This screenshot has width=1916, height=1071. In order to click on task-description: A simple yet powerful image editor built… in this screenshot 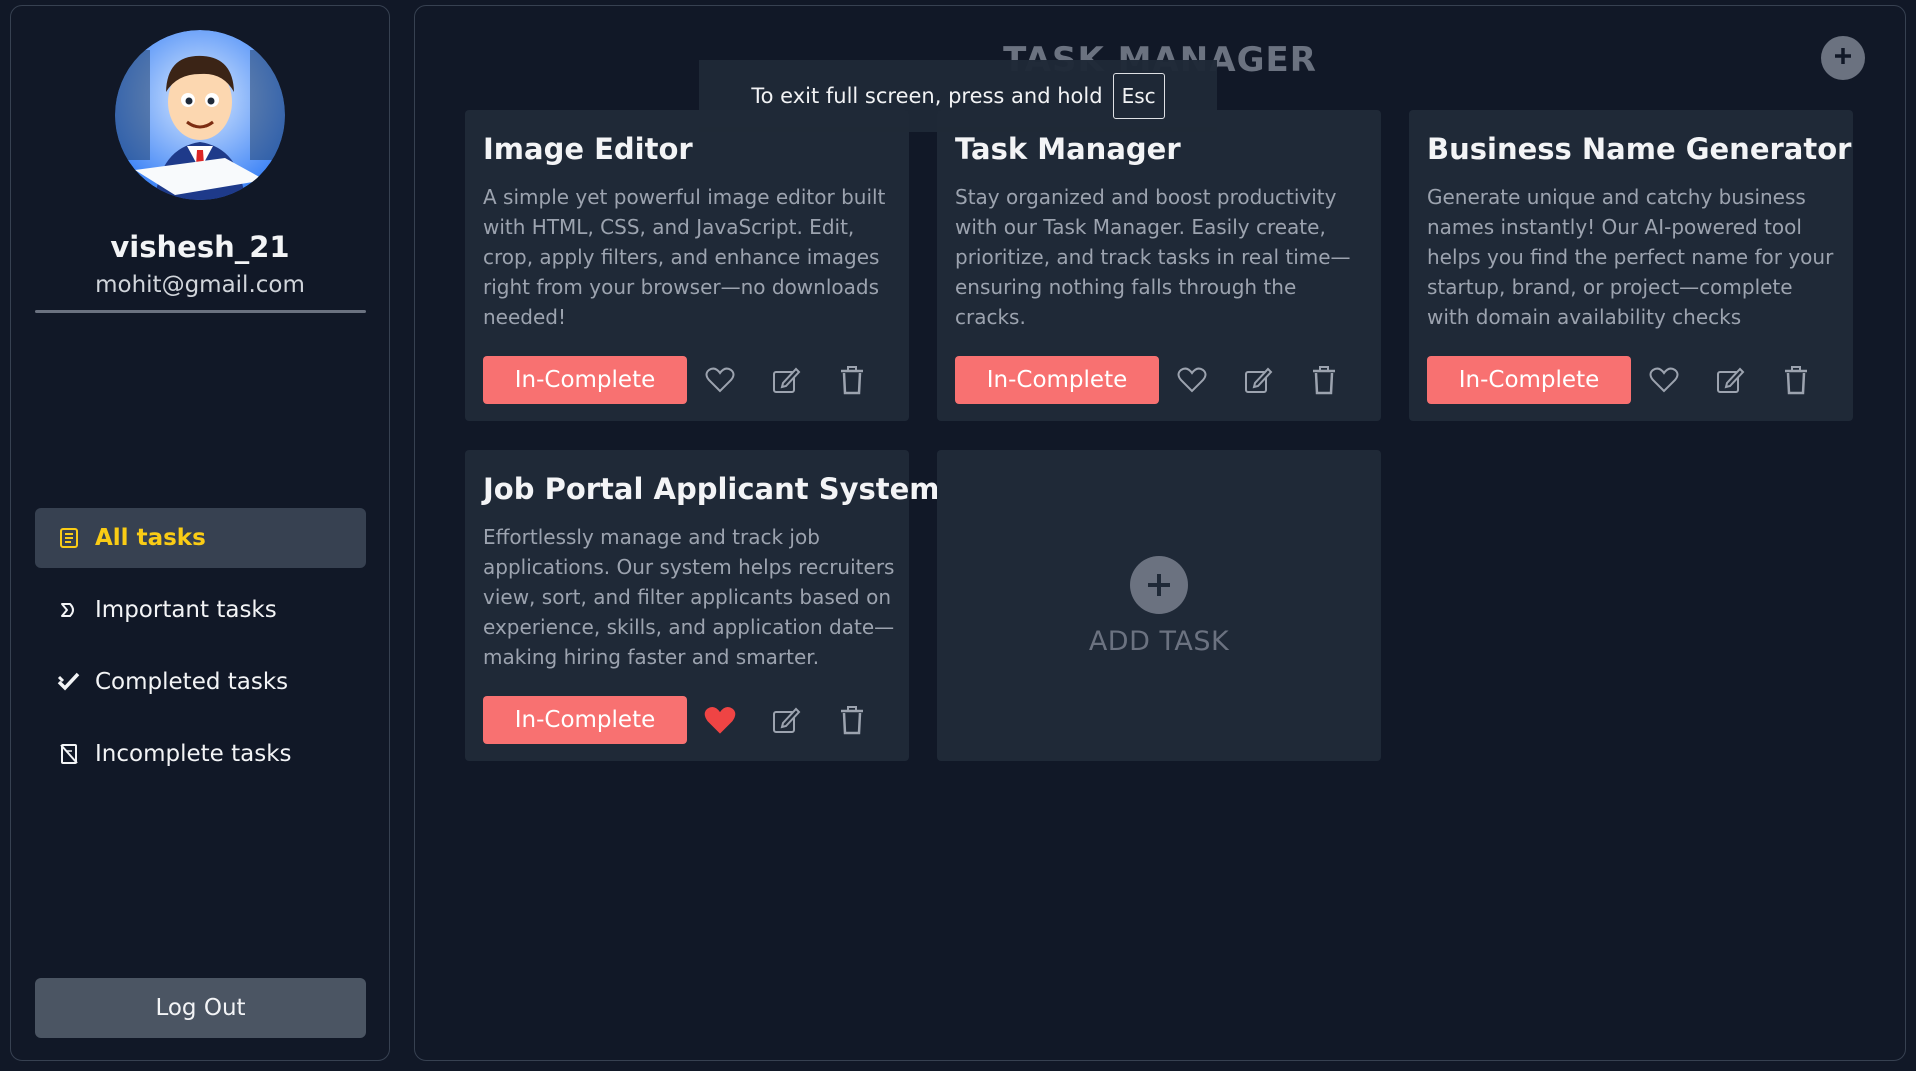, I will do `click(684, 257)`.